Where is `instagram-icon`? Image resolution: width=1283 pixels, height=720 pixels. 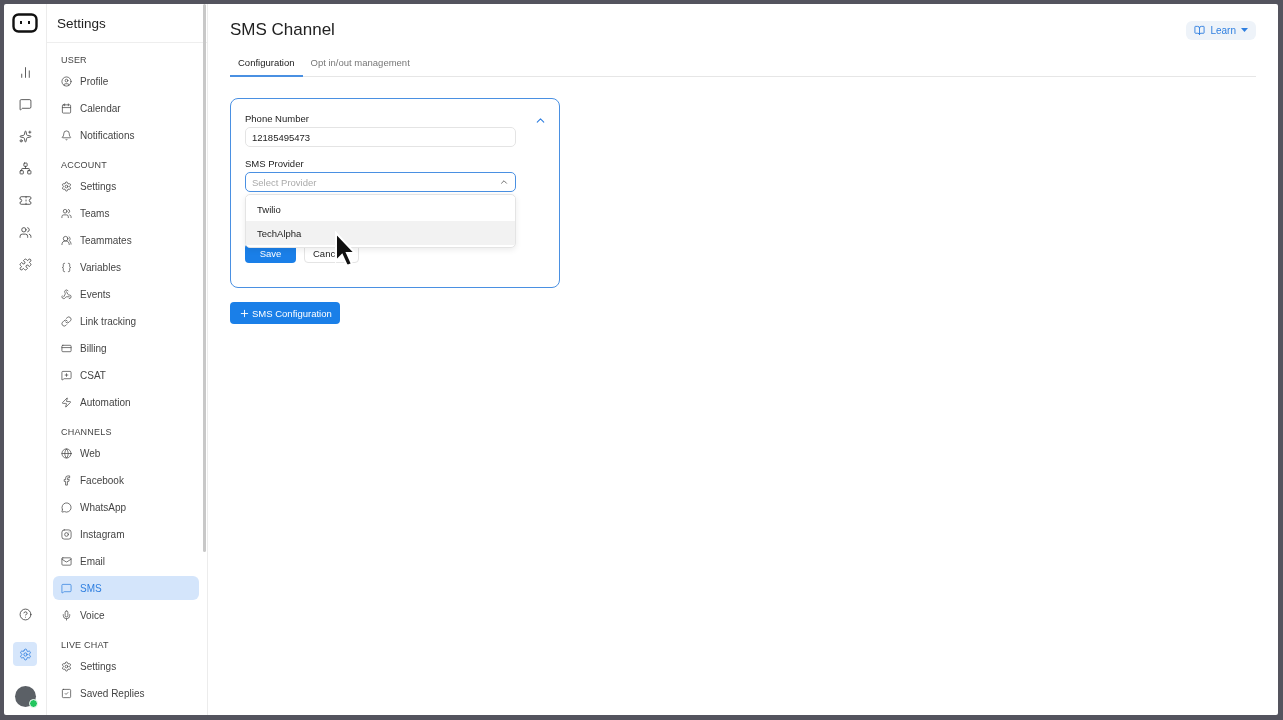 instagram-icon is located at coordinates (66, 534).